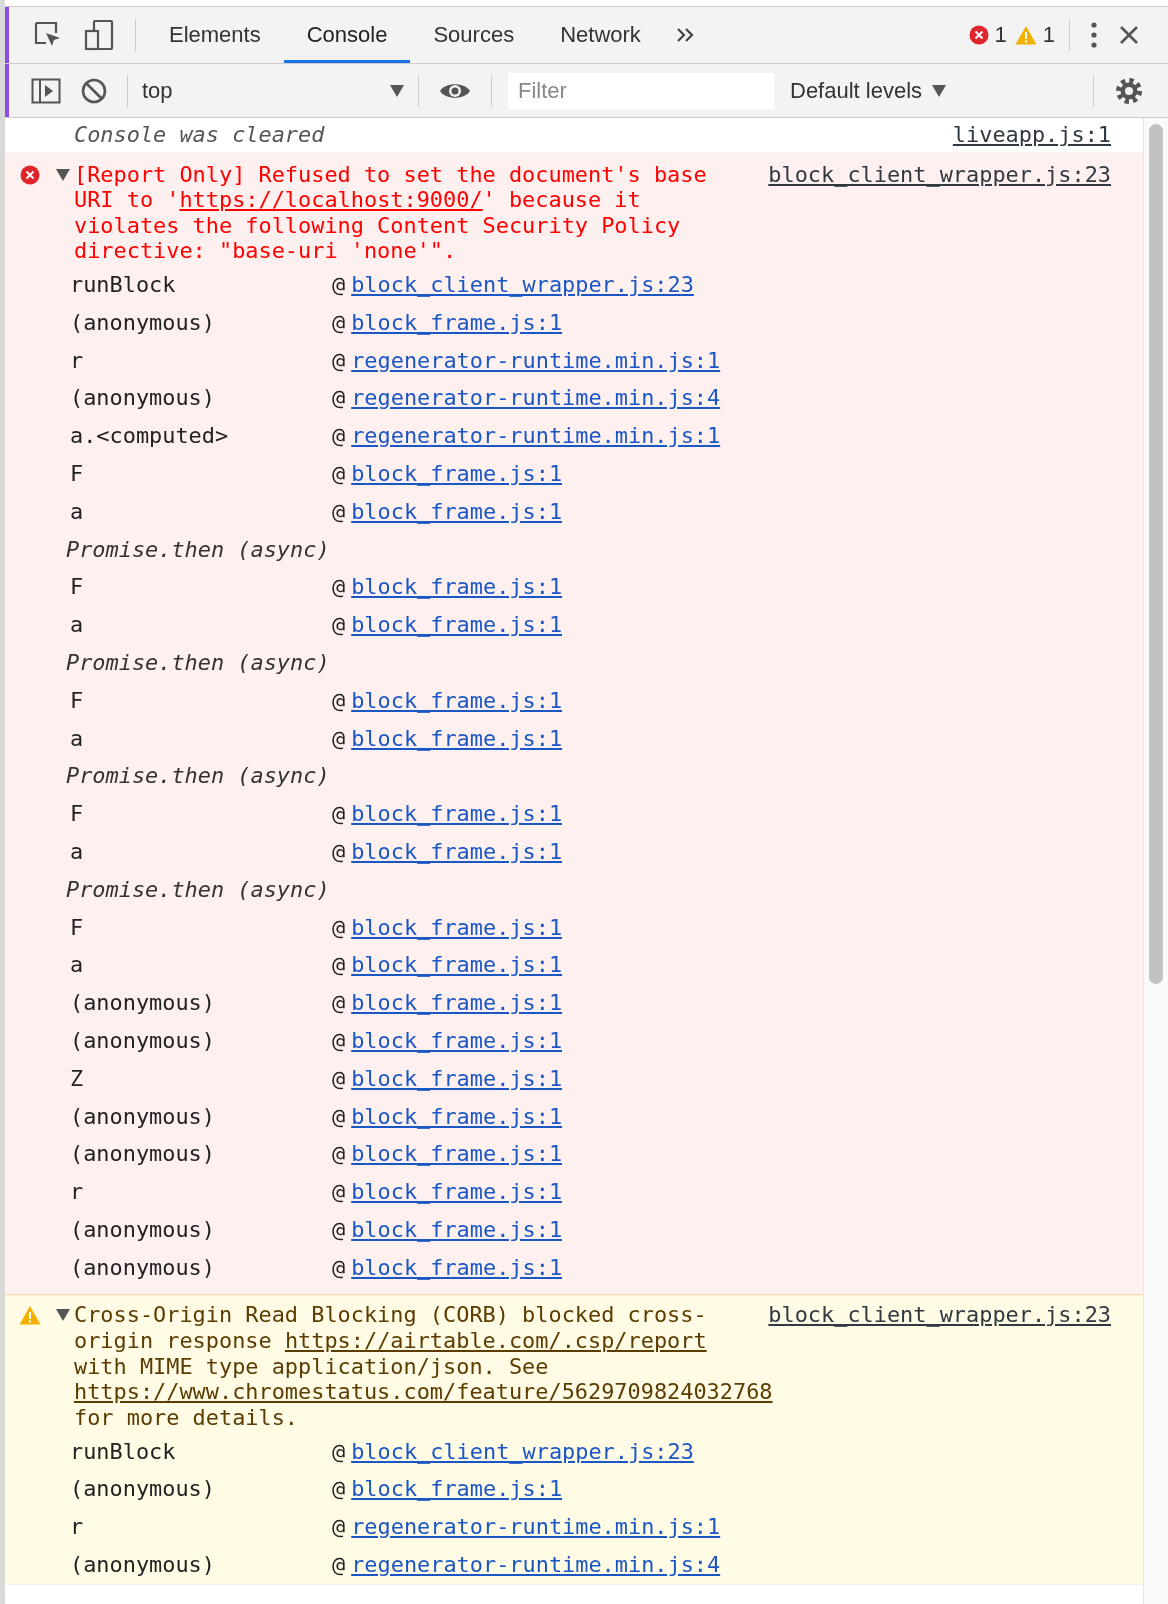 The width and height of the screenshot is (1168, 1604). Describe the element at coordinates (474, 35) in the screenshot. I see `tab: Sources` at that location.